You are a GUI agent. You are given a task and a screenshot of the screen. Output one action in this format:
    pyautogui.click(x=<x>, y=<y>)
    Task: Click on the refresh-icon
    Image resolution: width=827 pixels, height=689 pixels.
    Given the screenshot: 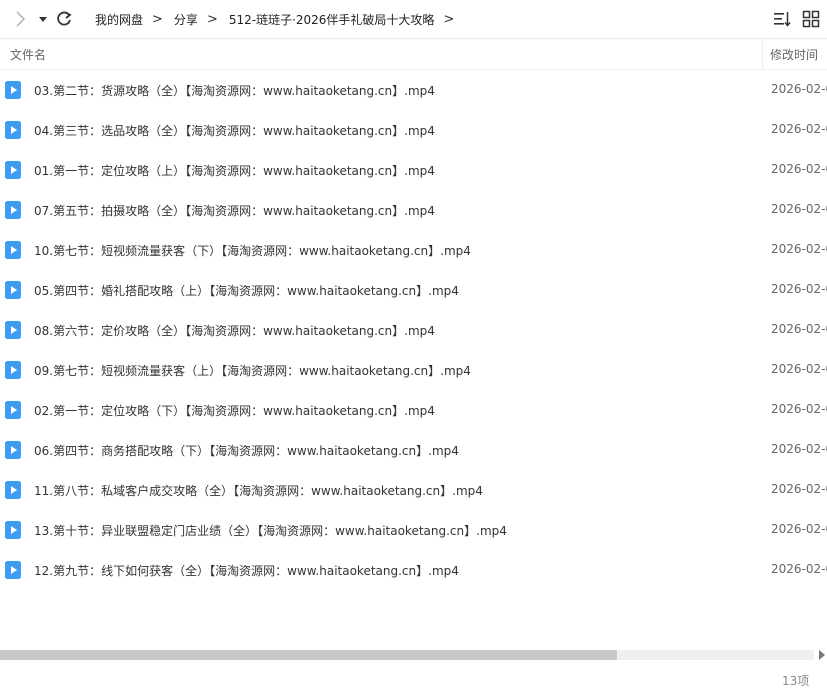 What is the action you would take?
    pyautogui.click(x=64, y=19)
    